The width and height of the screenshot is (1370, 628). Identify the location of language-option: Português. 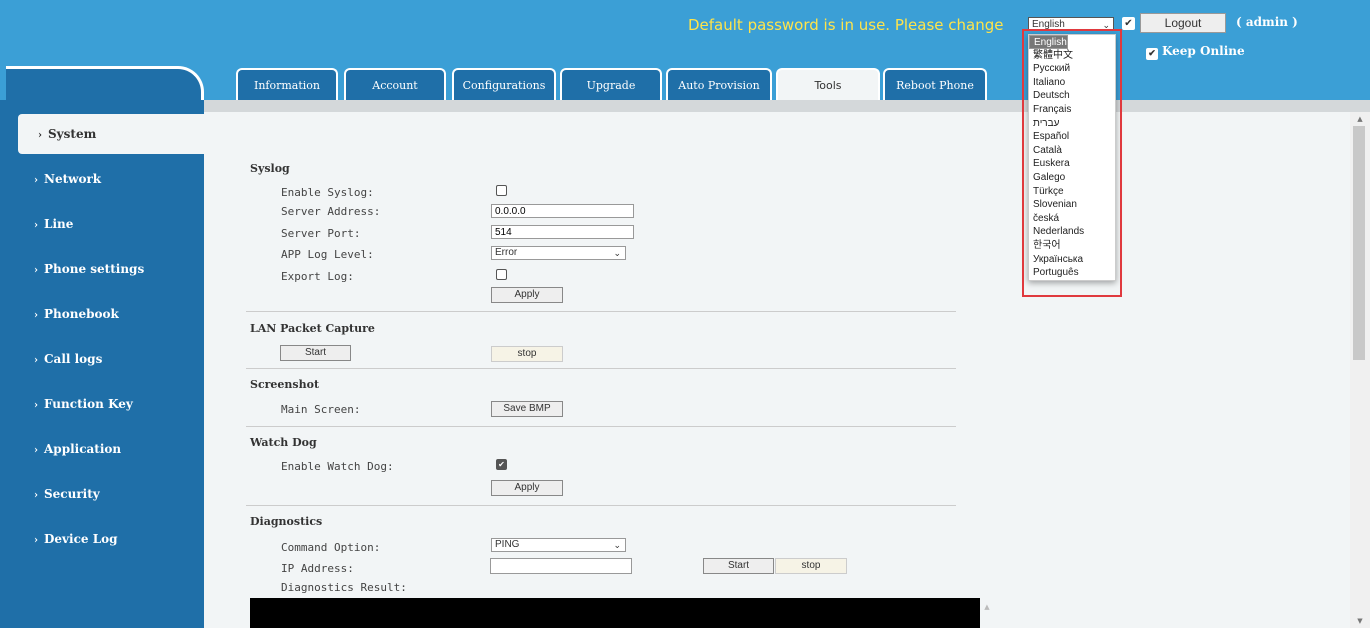
(1072, 273).